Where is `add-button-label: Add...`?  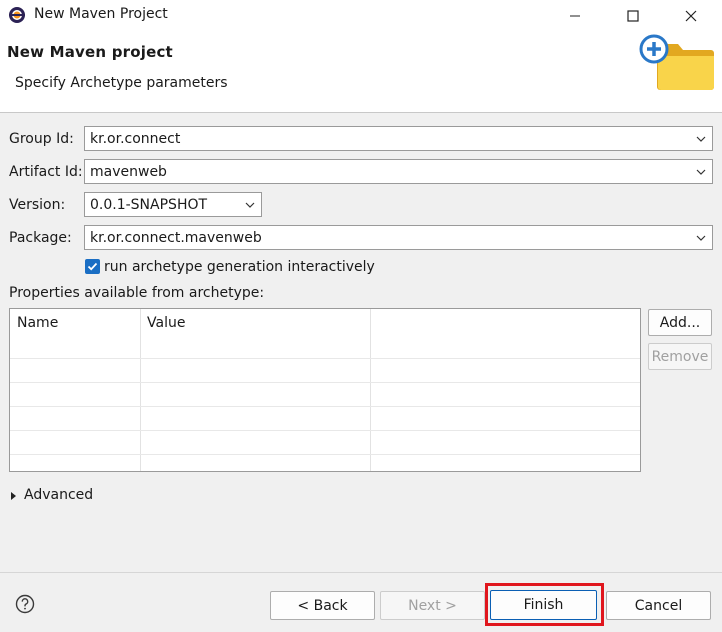
add-button-label: Add... is located at coordinates (680, 322).